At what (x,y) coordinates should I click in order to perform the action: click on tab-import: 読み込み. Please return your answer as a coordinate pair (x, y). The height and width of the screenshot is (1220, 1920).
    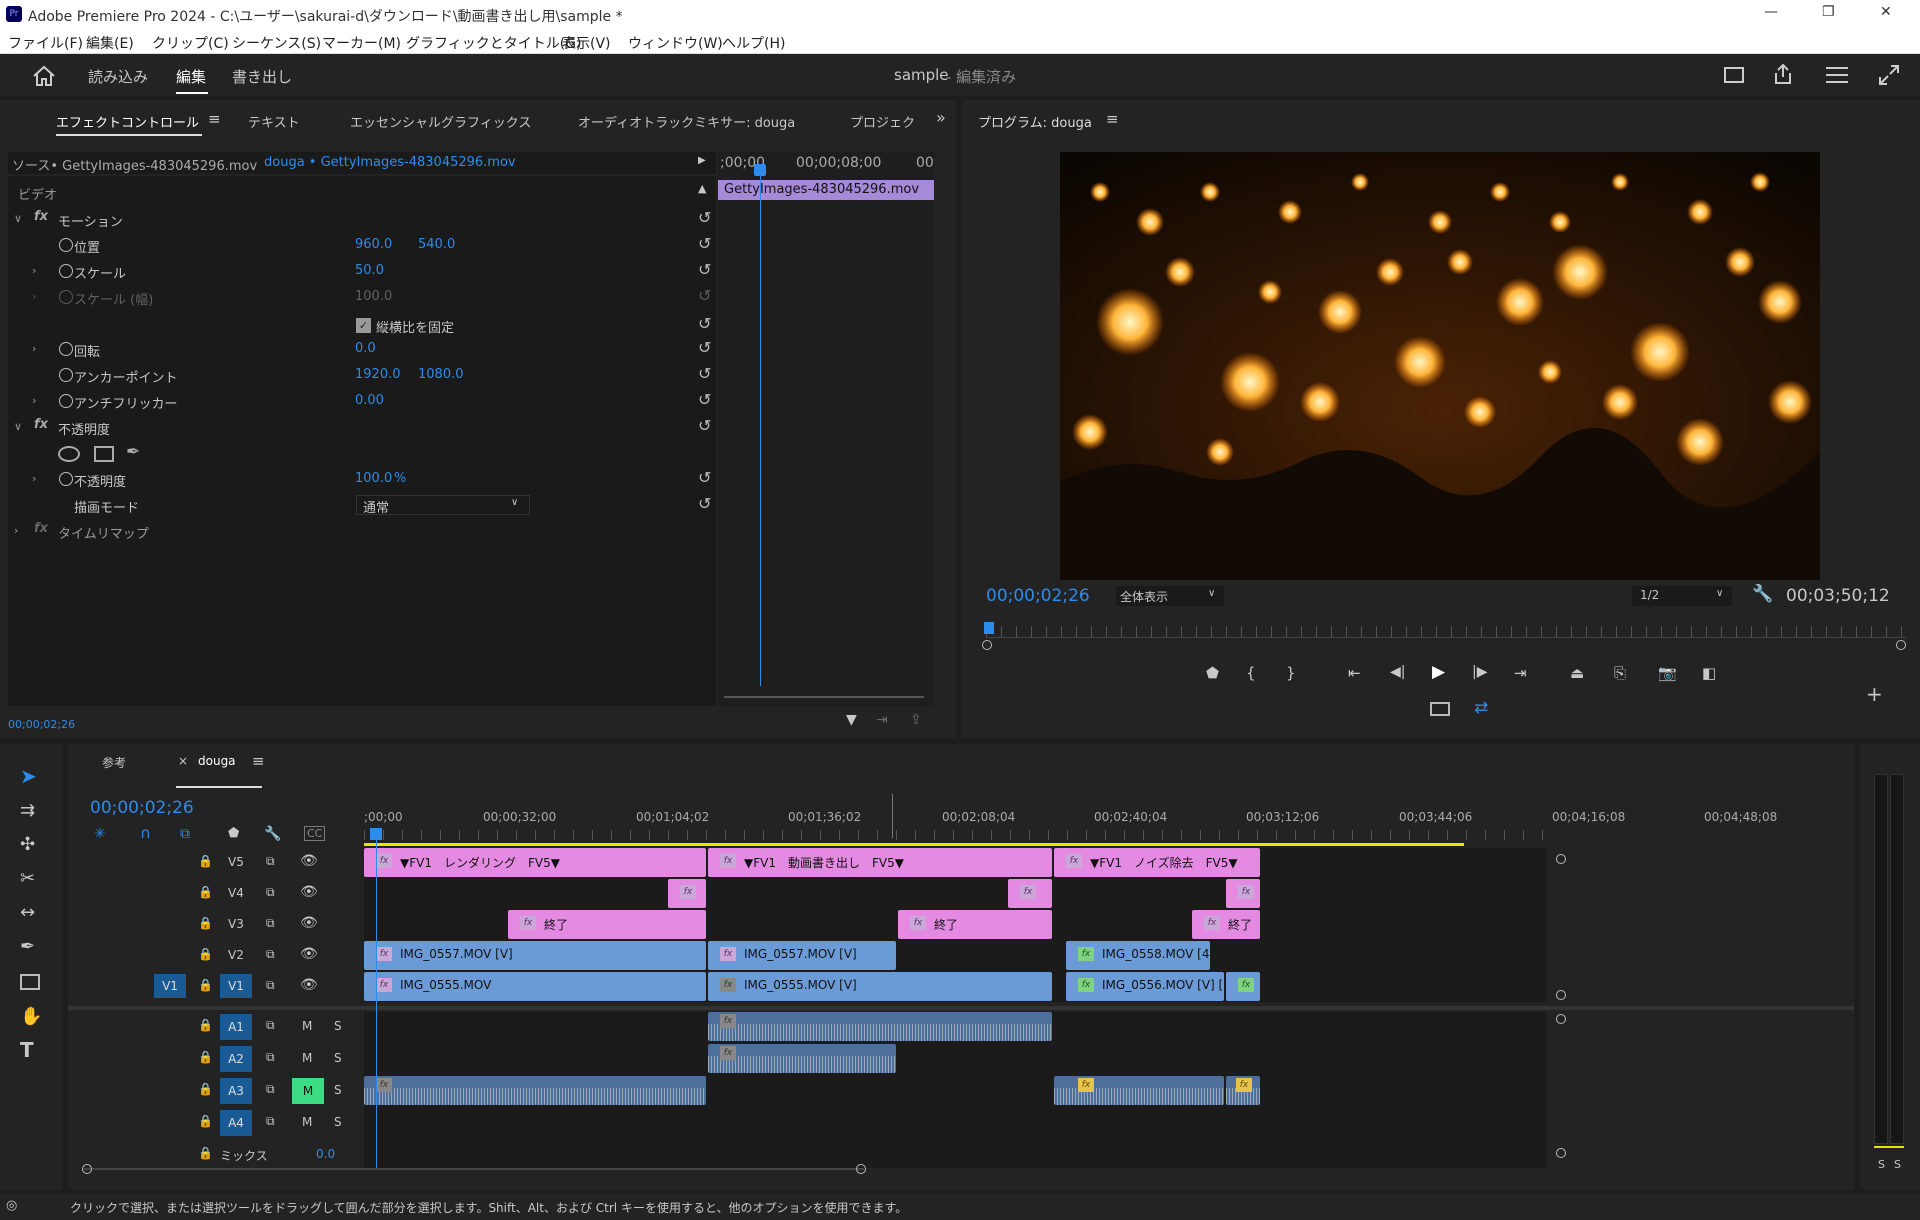
    Looking at the image, I should click on (118, 76).